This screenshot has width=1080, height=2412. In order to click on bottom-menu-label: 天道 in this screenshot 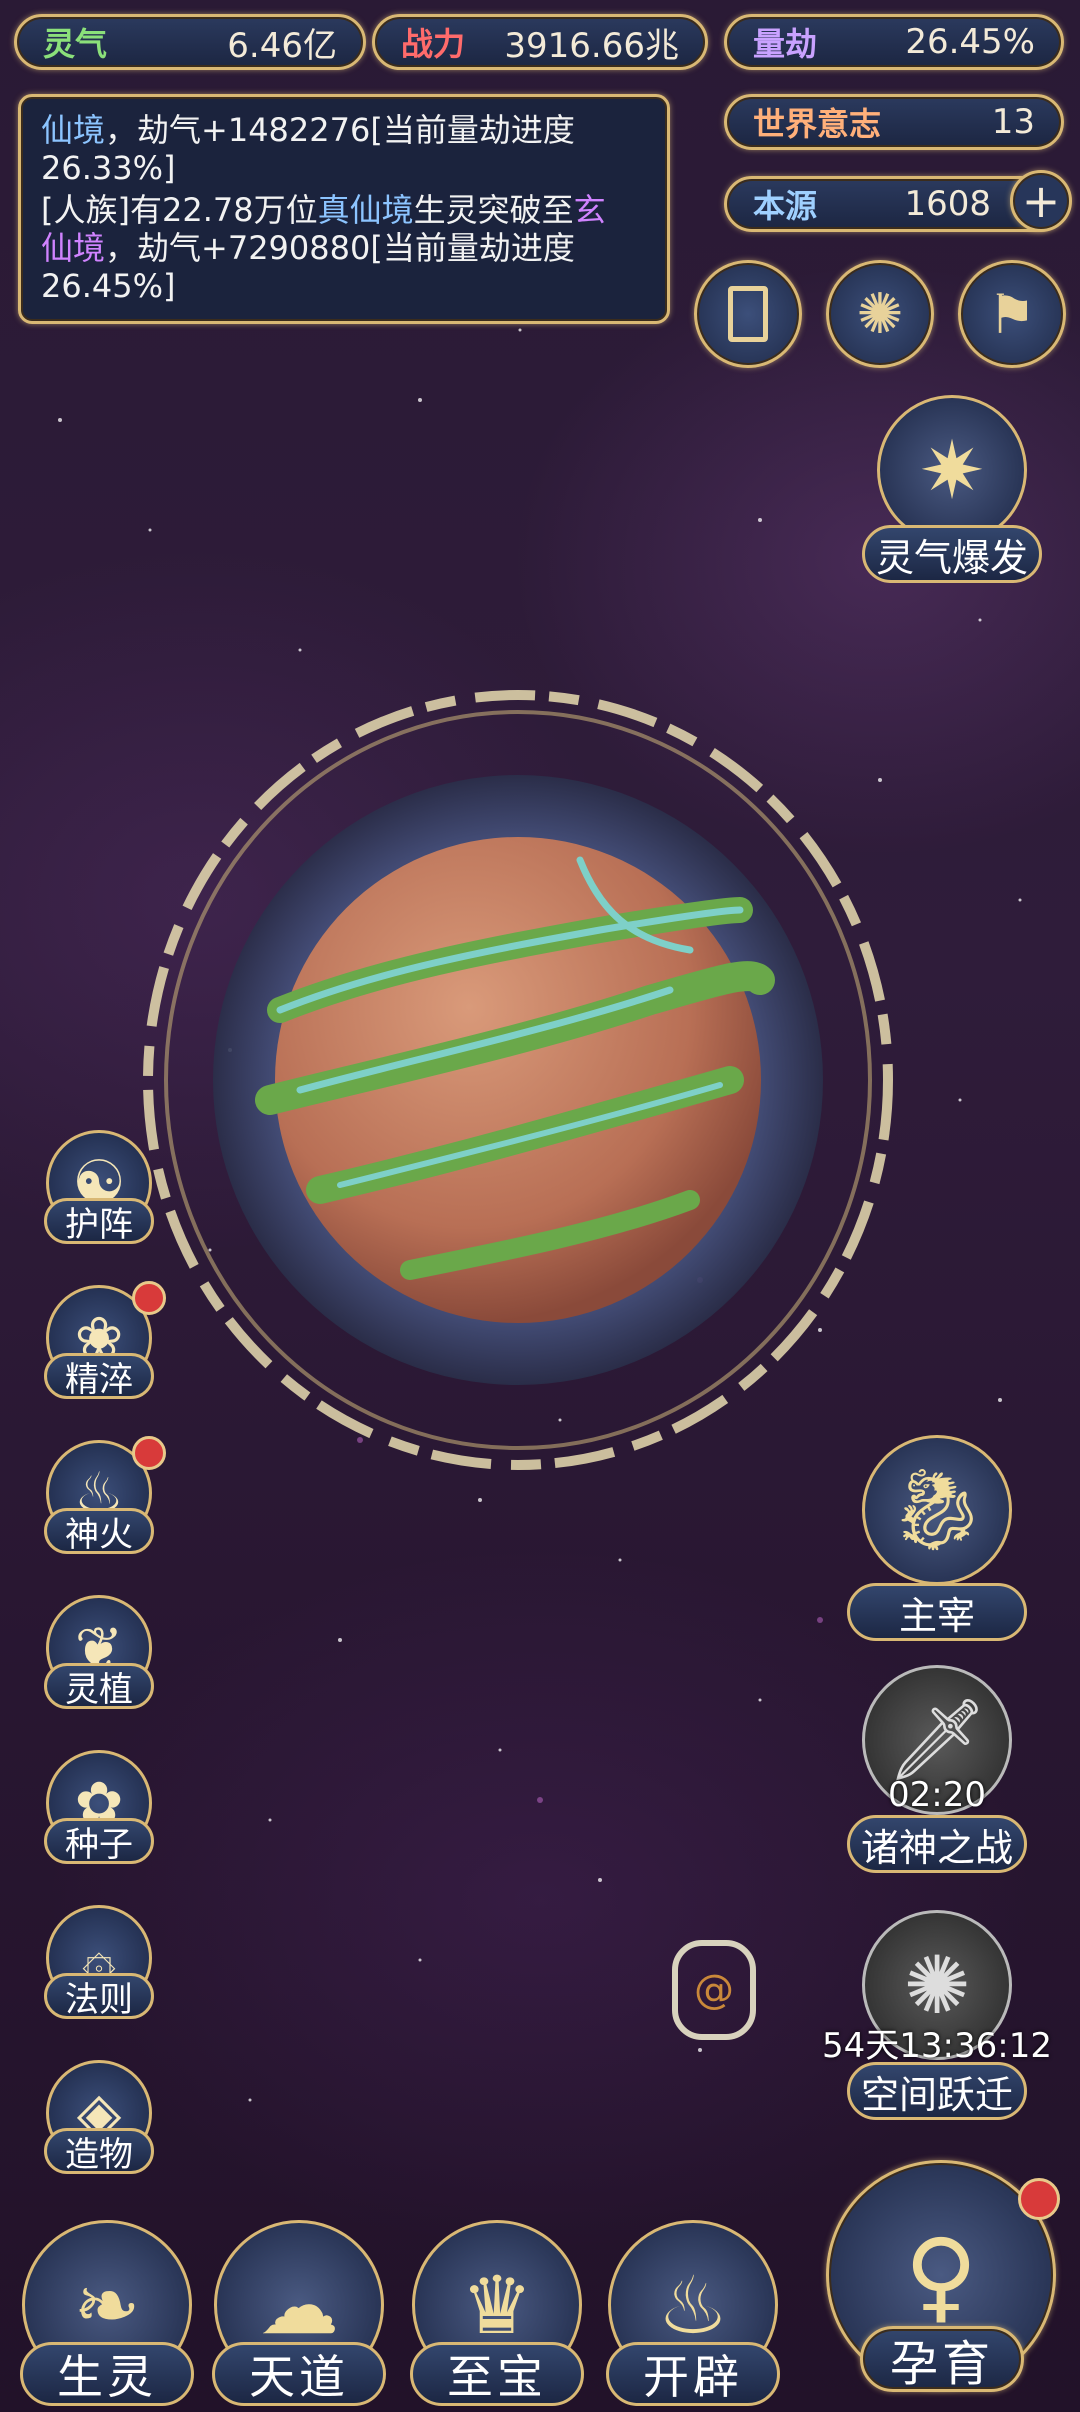, I will do `click(299, 2374)`.